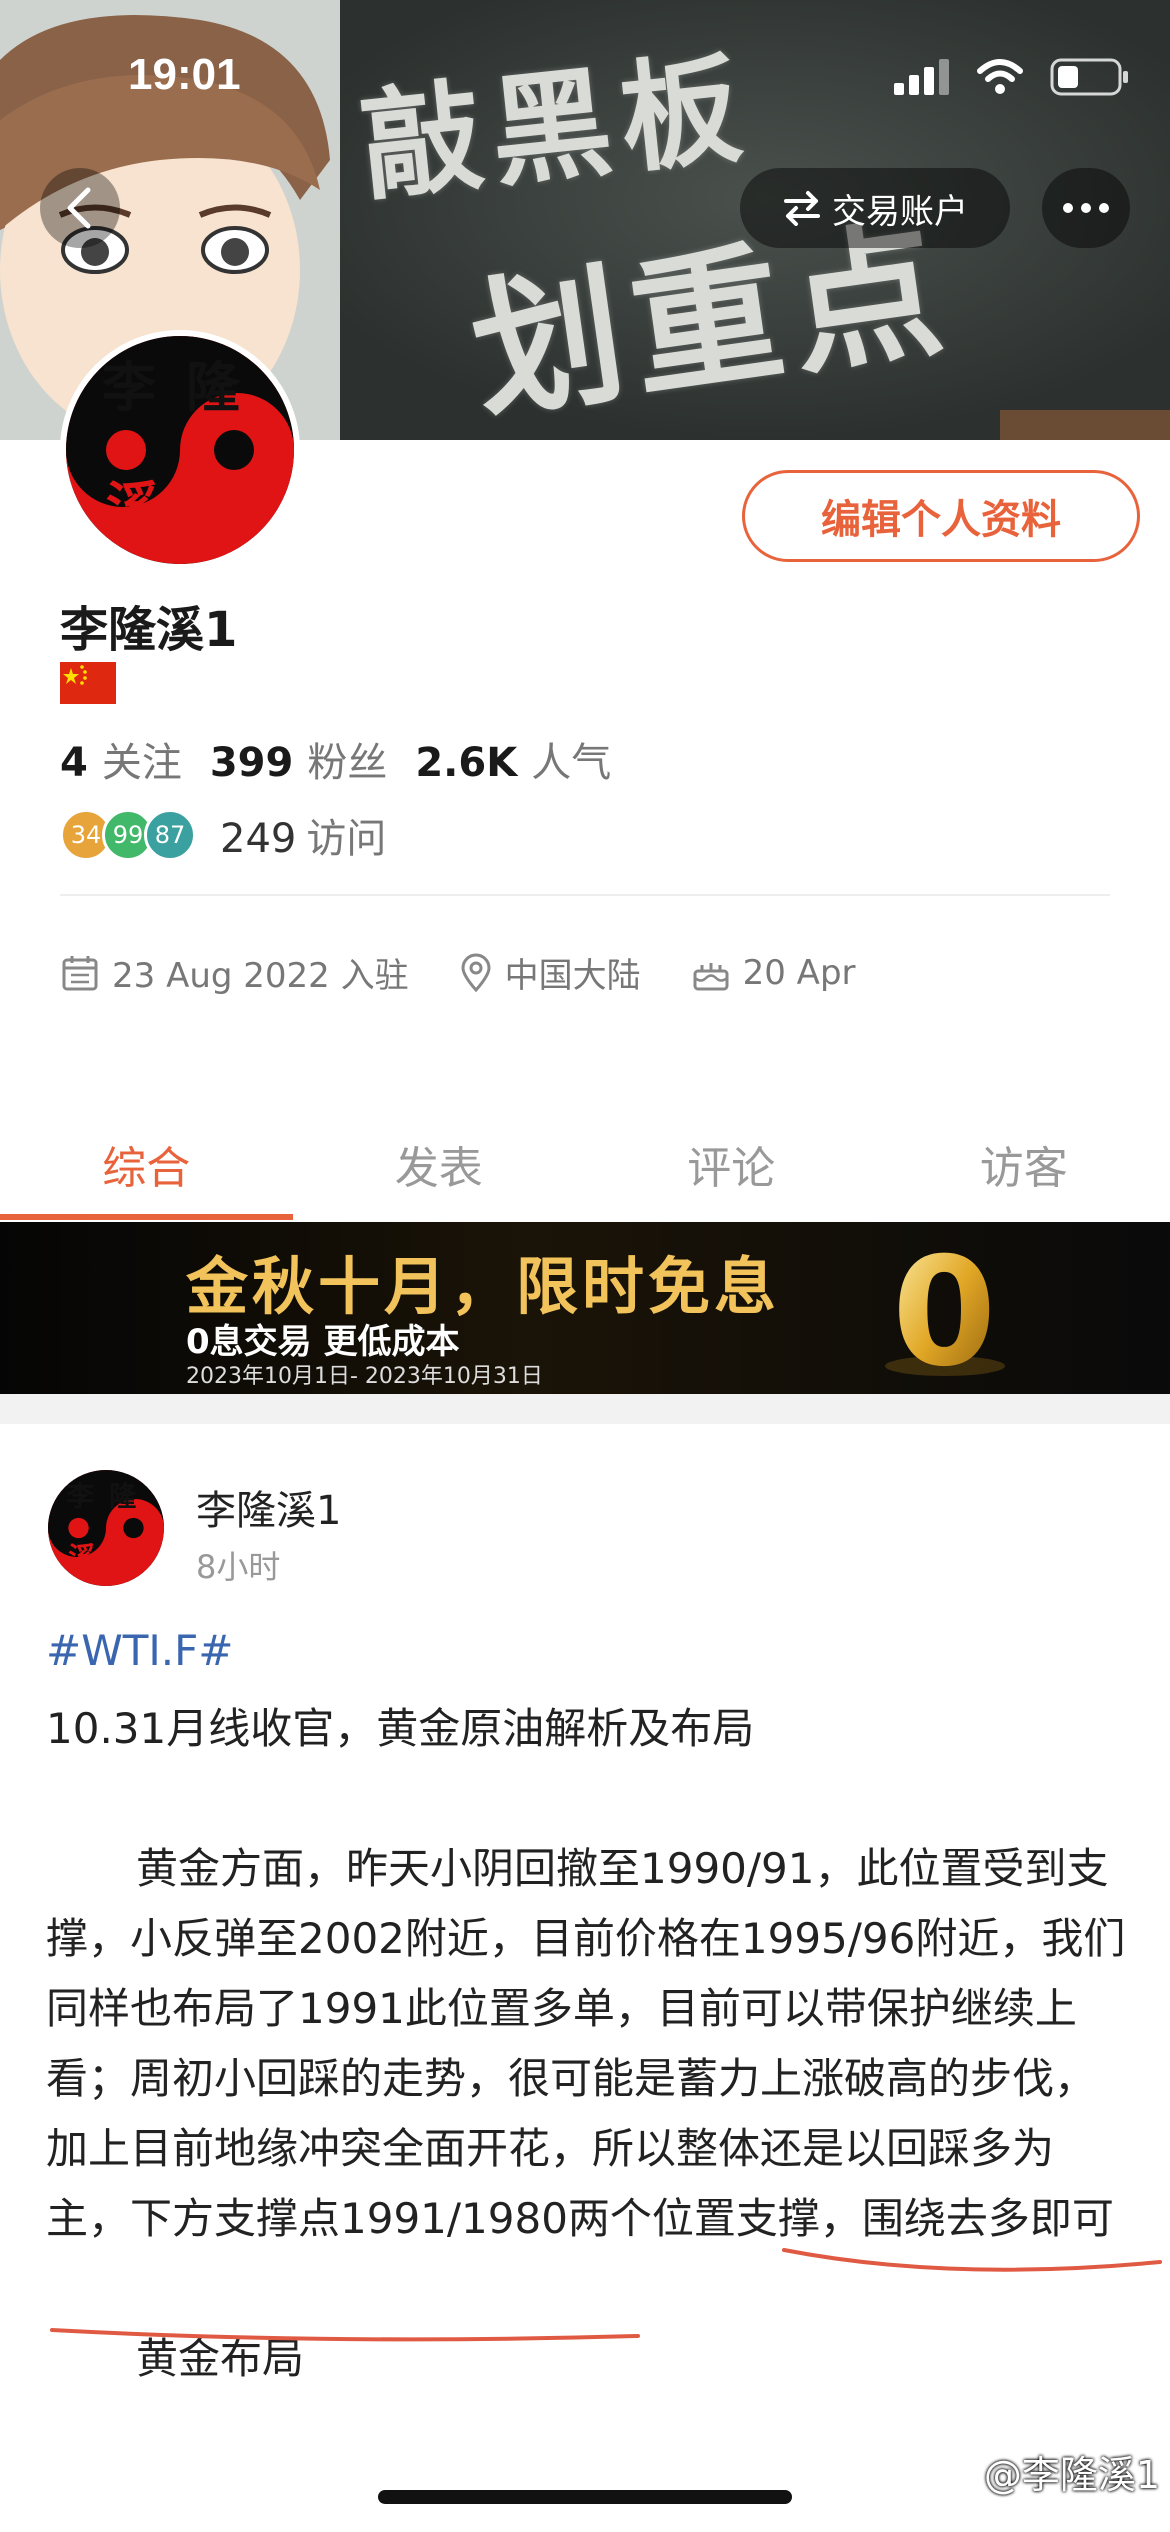  What do you see at coordinates (585, 1409) in the screenshot?
I see `section-gap` at bounding box center [585, 1409].